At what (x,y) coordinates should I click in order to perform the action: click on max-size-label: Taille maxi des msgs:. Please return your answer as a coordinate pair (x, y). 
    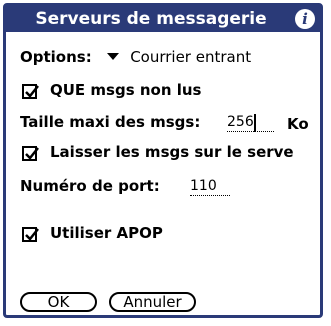
    Looking at the image, I should click on (110, 122).